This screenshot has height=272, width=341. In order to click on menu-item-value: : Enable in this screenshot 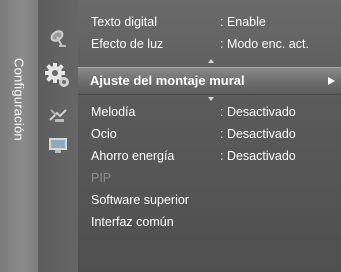, I will do `click(243, 22)`.